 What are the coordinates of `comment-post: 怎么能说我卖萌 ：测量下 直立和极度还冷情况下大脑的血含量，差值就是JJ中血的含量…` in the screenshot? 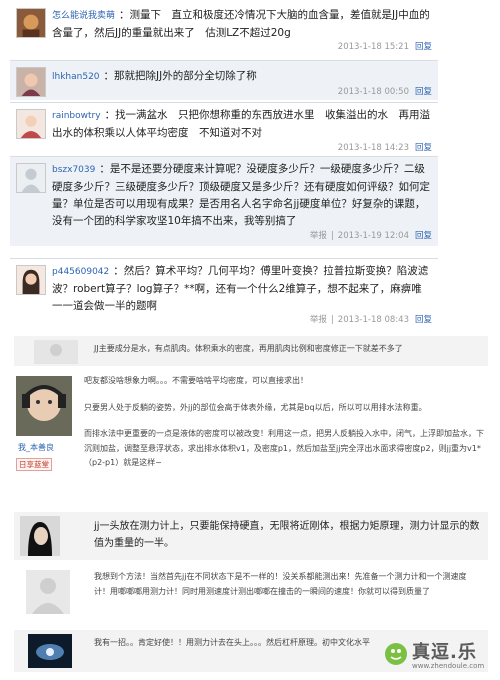 It's located at (224, 31).